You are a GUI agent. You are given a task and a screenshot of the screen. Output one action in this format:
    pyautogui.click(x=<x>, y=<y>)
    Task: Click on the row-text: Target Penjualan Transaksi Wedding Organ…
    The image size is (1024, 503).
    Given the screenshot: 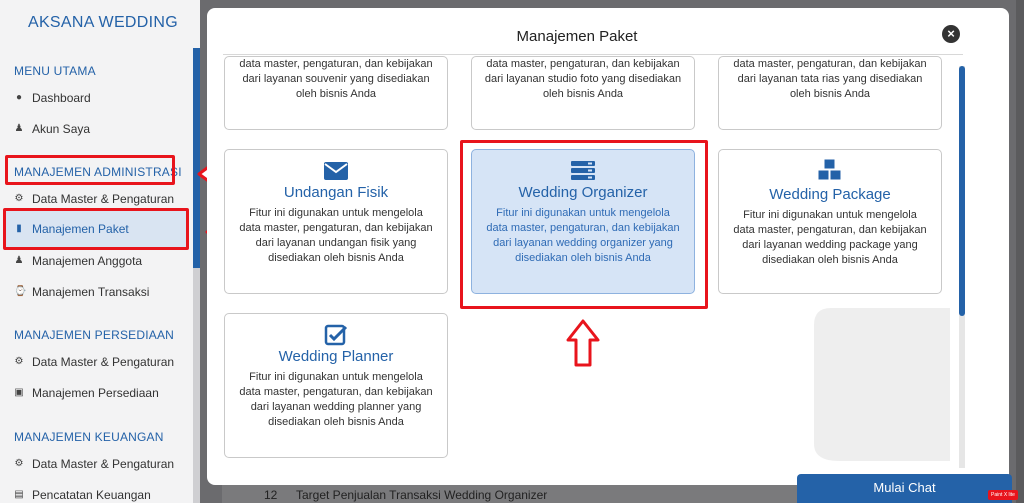 What is the action you would take?
    pyautogui.click(x=422, y=495)
    